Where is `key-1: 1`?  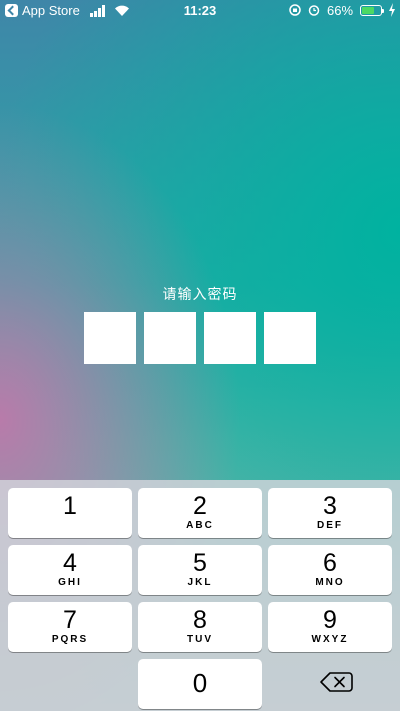
key-1: 1 is located at coordinates (70, 513).